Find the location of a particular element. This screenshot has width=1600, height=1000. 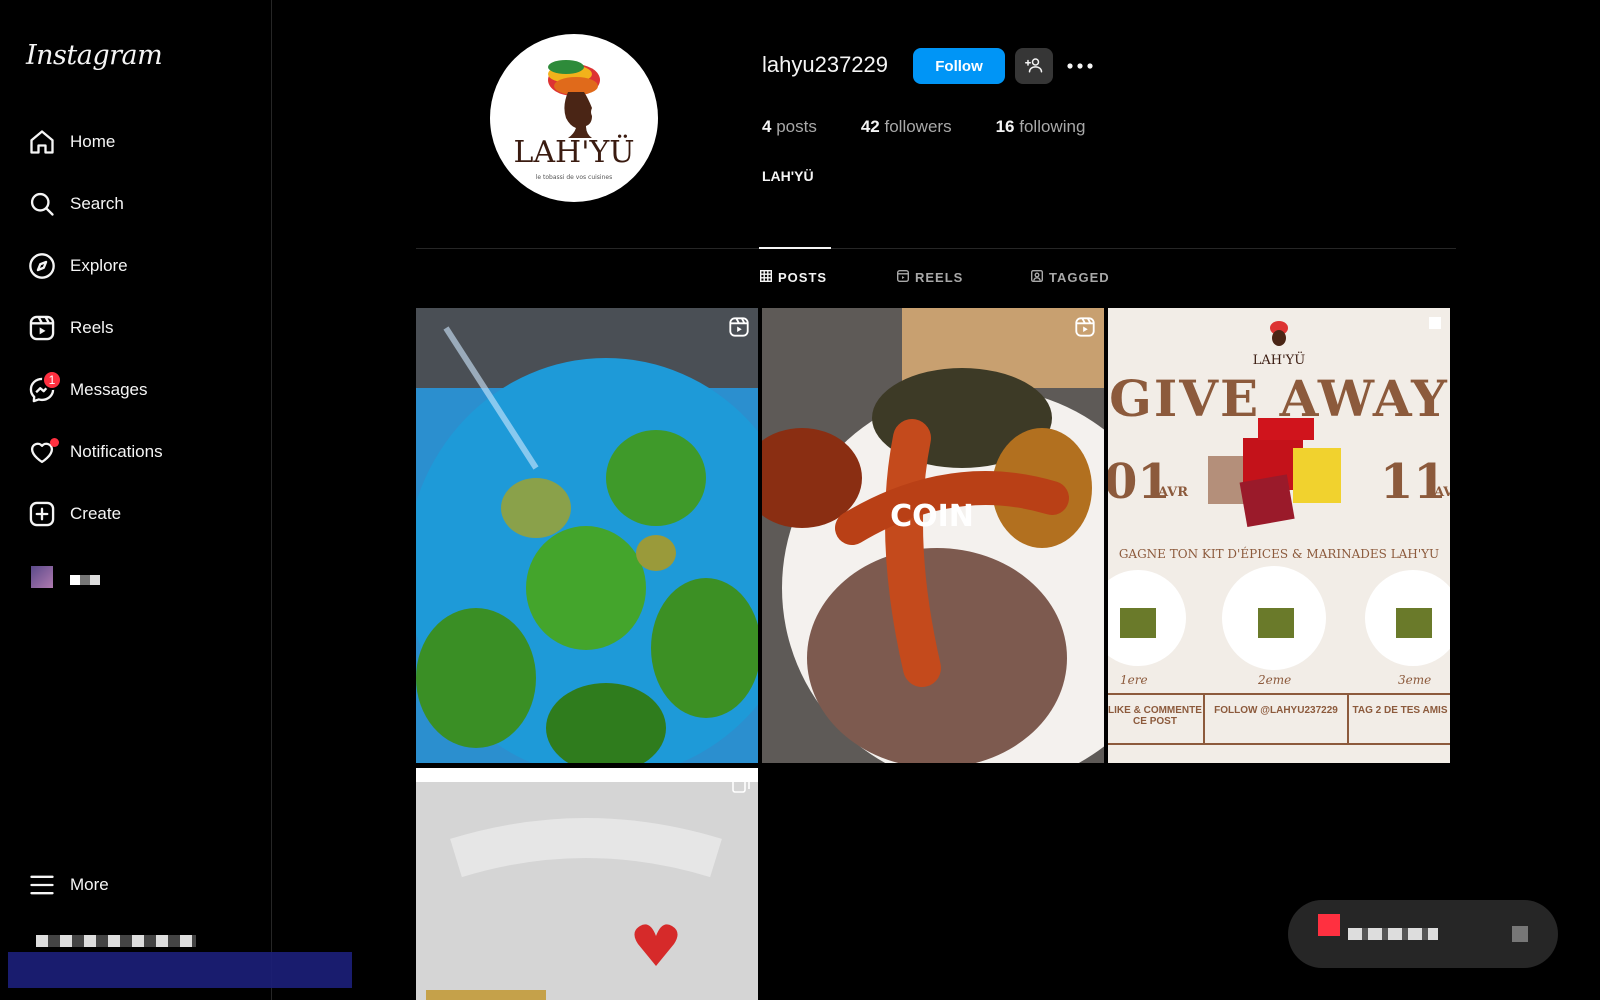

heart-icon is located at coordinates (42, 452).